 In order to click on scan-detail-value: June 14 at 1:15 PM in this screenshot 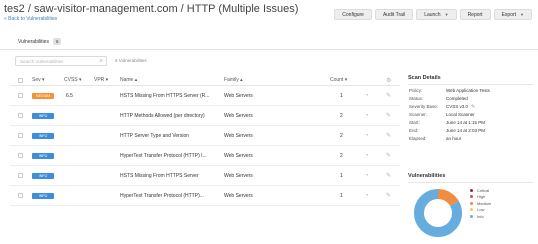, I will do `click(466, 122)`.